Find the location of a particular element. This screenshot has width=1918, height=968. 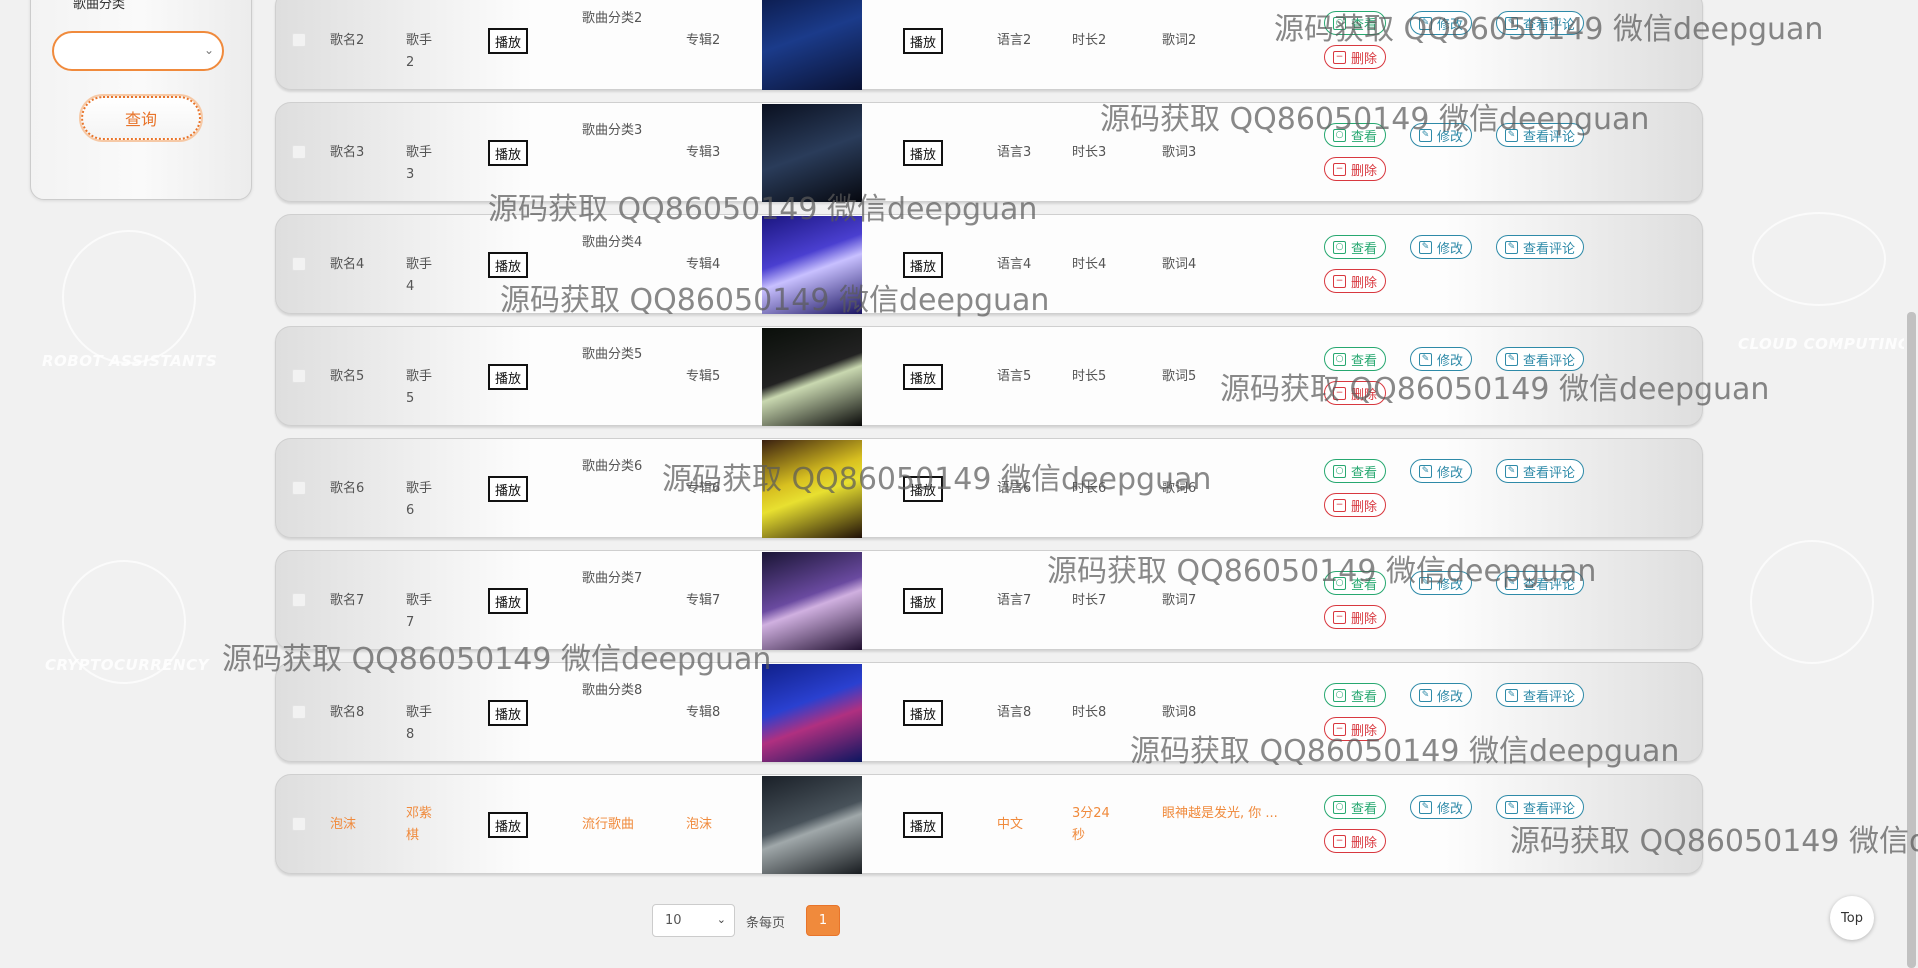

scrollbar-thumb is located at coordinates (1911, 640).